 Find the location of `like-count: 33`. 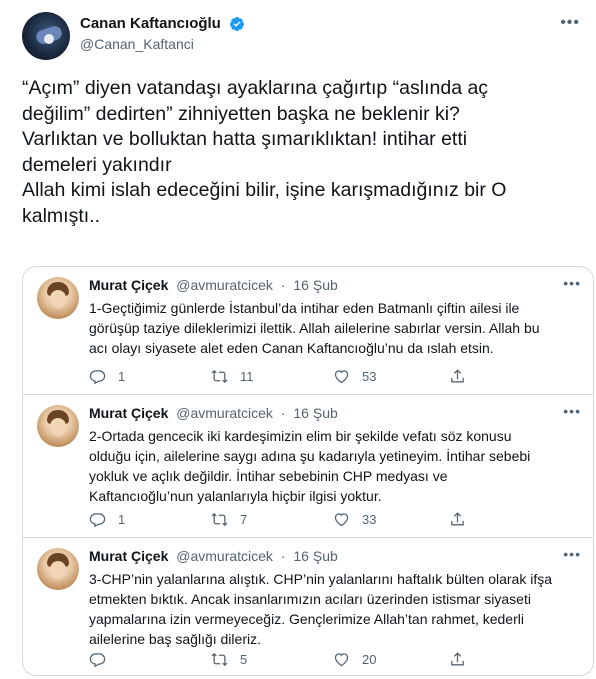

like-count: 33 is located at coordinates (369, 519).